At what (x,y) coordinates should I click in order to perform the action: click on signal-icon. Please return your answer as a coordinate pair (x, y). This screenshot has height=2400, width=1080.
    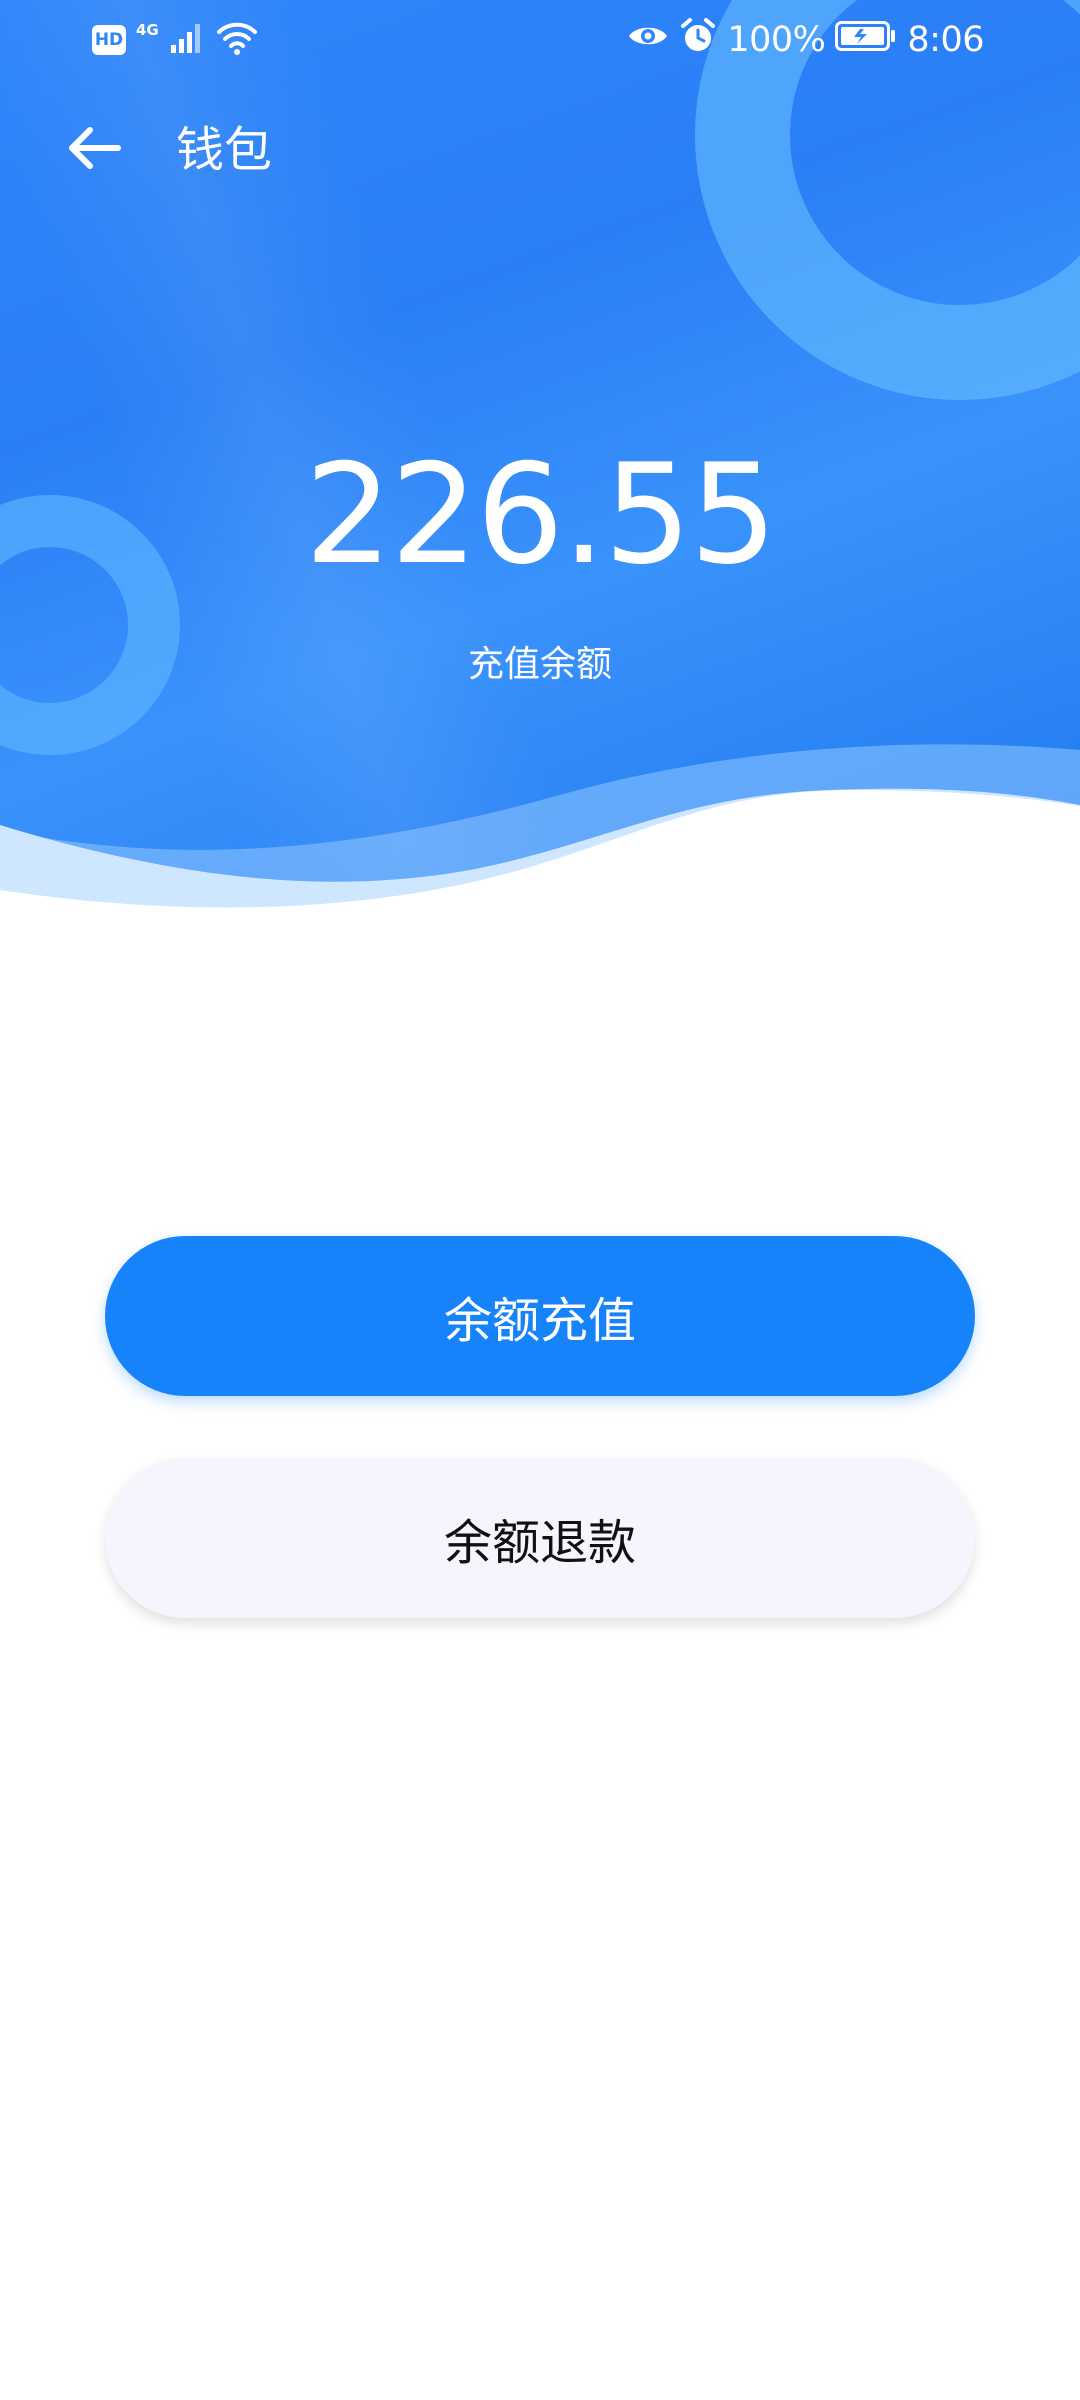
    Looking at the image, I should click on (187, 40).